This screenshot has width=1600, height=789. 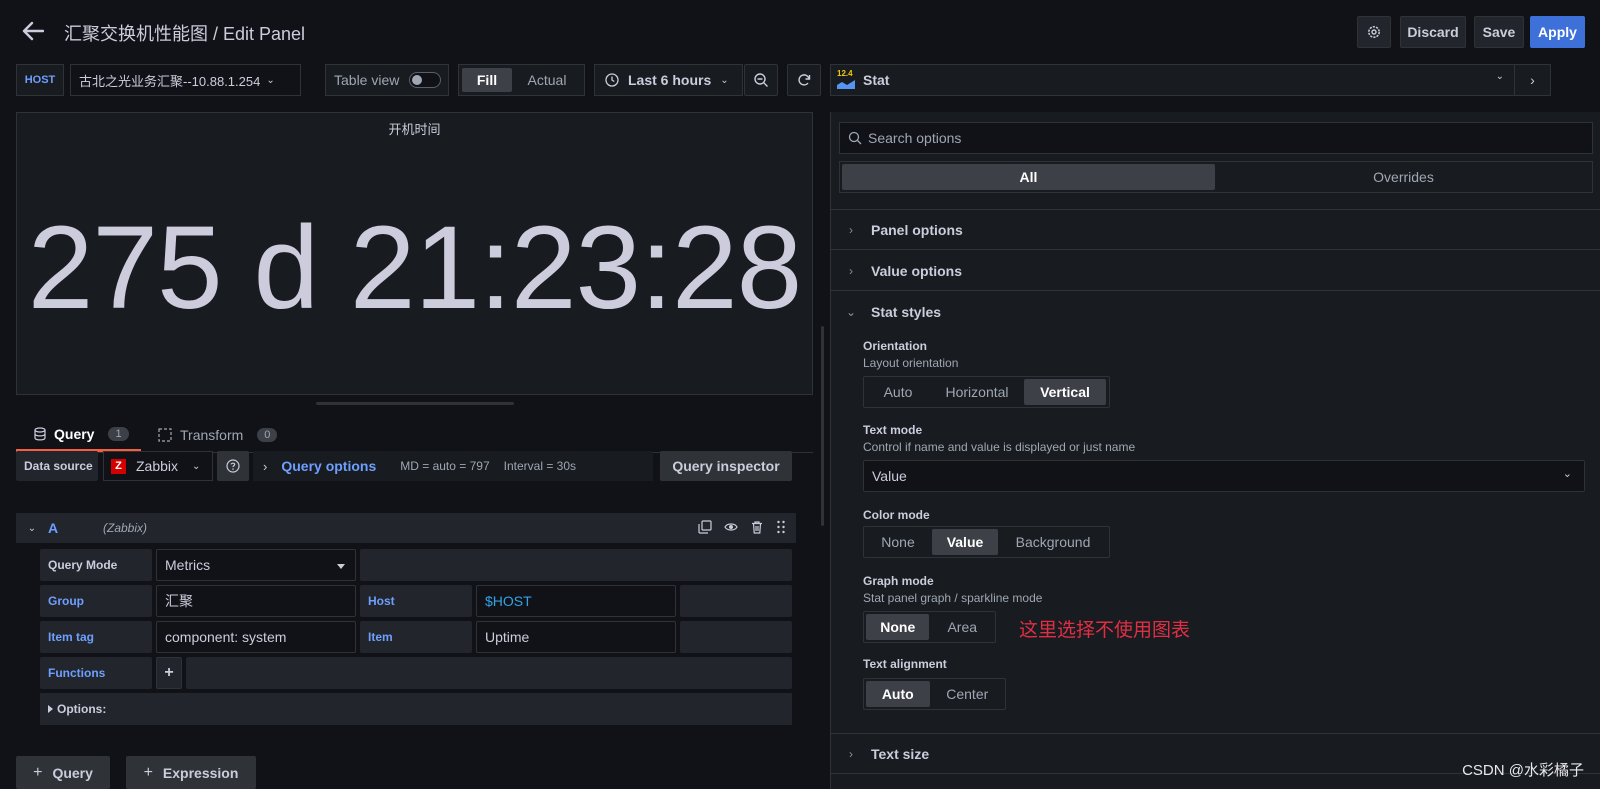 What do you see at coordinates (415, 403) in the screenshot?
I see `panel-resize-handle` at bounding box center [415, 403].